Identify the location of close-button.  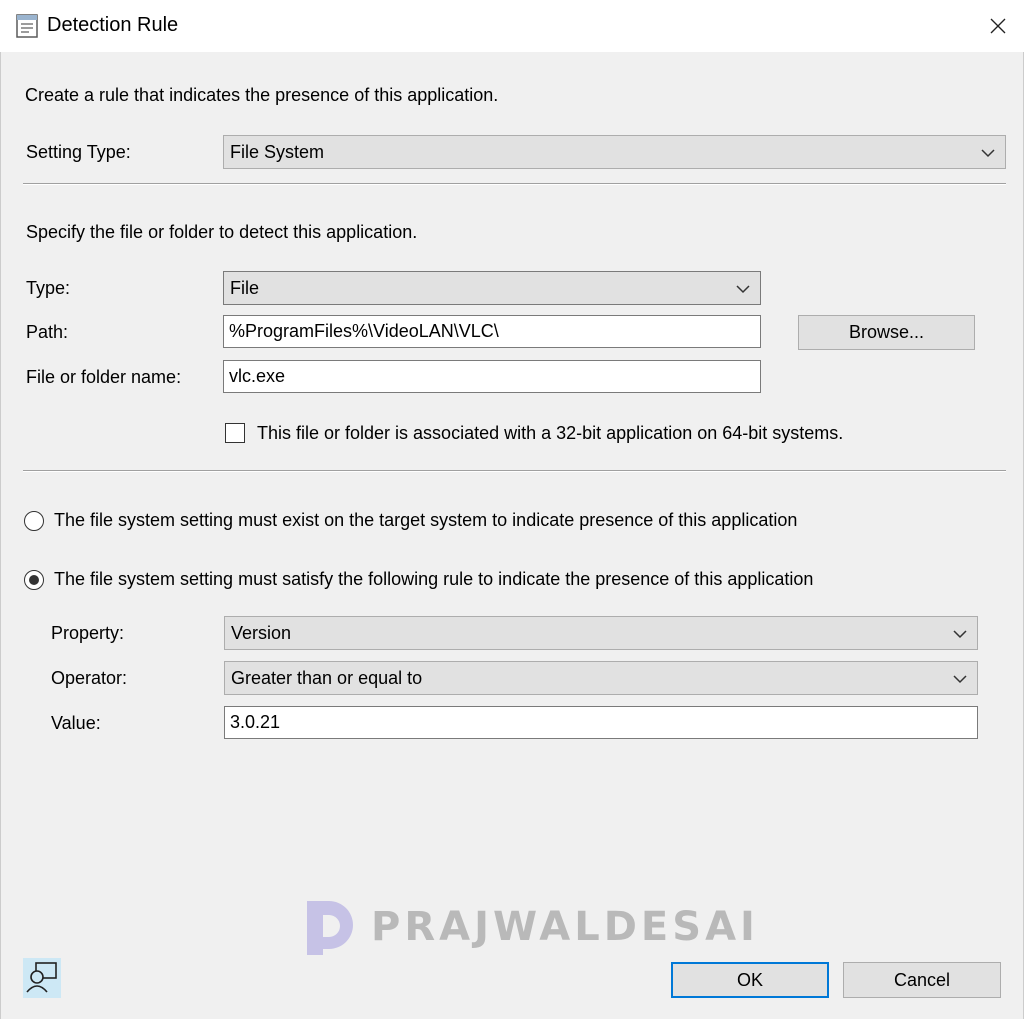
(998, 26).